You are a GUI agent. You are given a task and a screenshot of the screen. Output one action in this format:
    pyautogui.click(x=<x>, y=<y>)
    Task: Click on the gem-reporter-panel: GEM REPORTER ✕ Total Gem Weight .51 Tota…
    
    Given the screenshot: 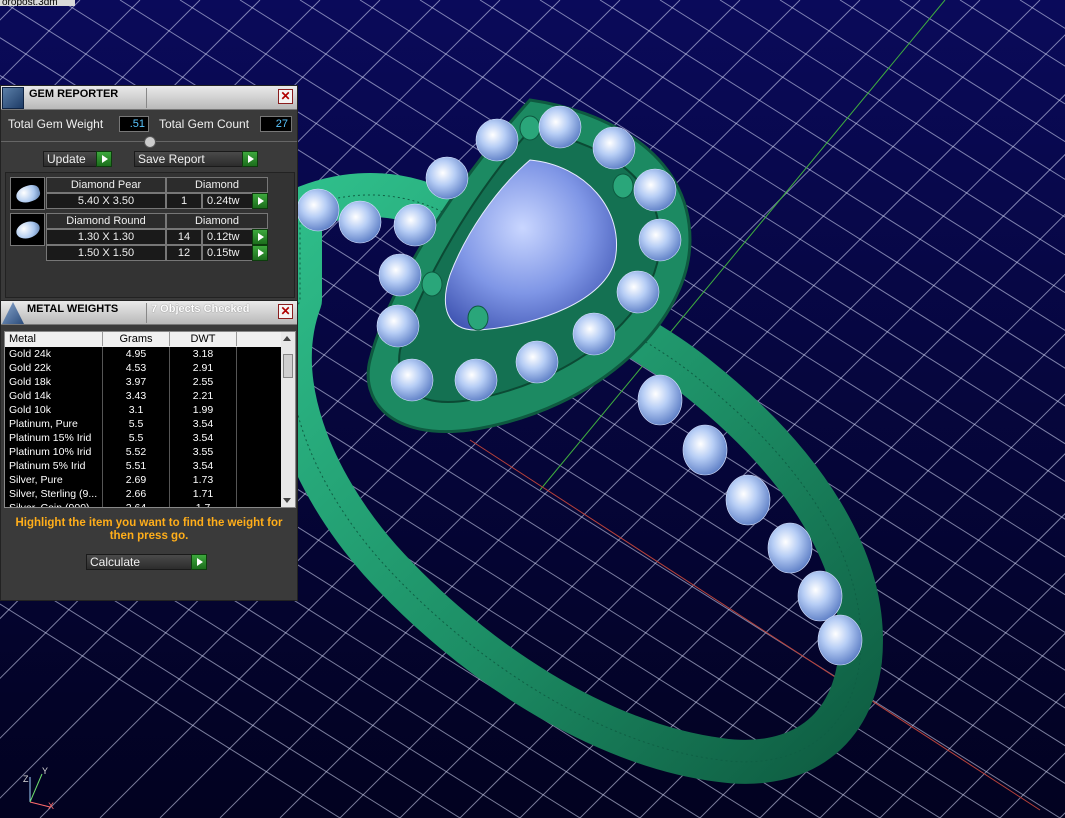 What is the action you would take?
    pyautogui.click(x=149, y=193)
    